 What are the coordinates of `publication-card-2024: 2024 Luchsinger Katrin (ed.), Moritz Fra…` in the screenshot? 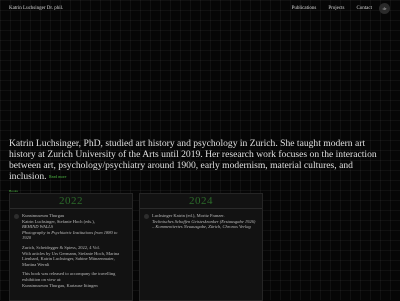 It's located at (201, 247).